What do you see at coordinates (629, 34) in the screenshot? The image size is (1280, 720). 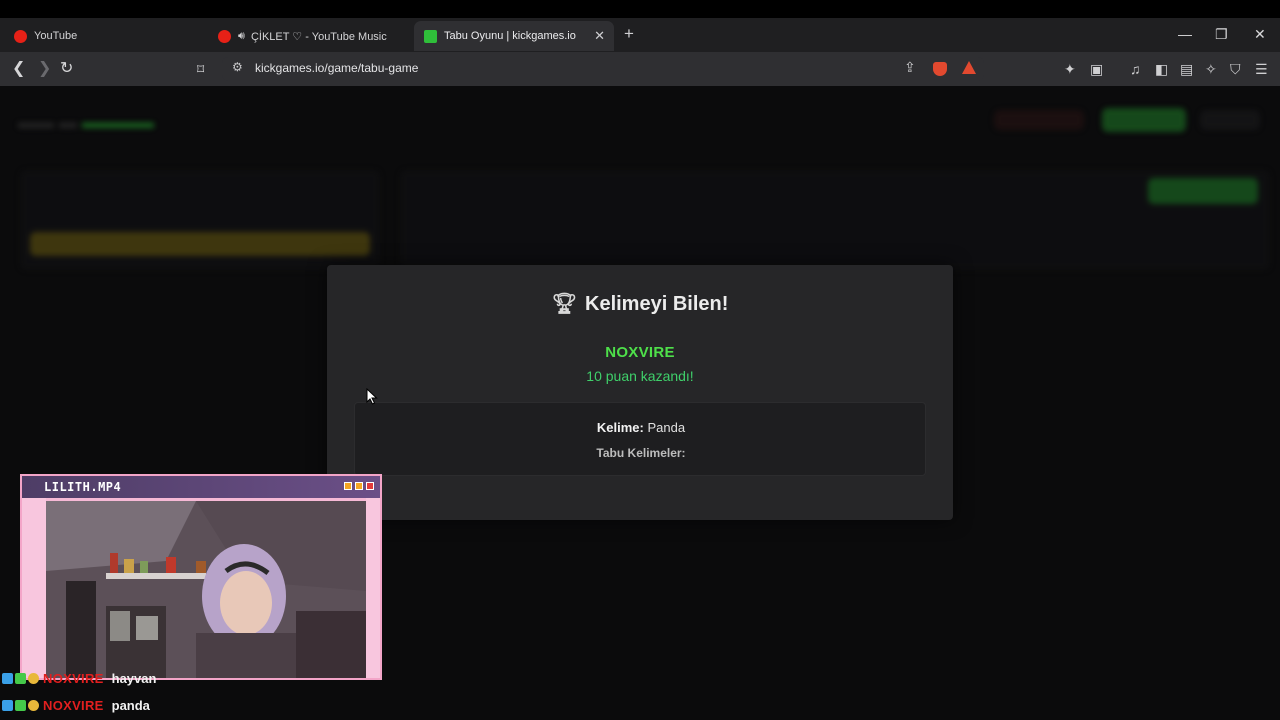 I see `new-tab-button: +` at bounding box center [629, 34].